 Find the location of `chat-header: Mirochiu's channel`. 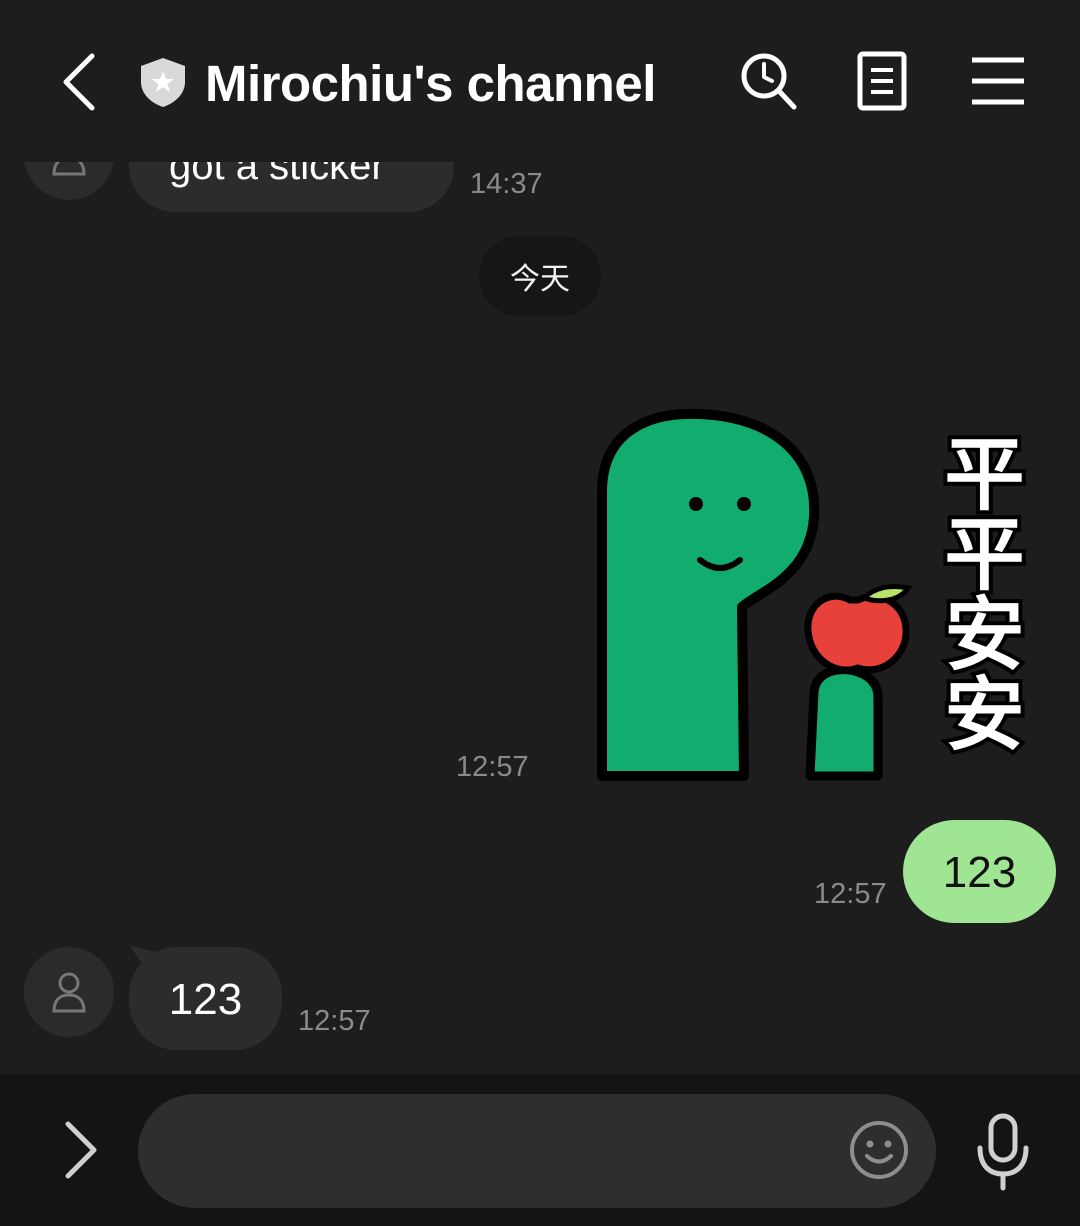

chat-header: Mirochiu's channel is located at coordinates (540, 81).